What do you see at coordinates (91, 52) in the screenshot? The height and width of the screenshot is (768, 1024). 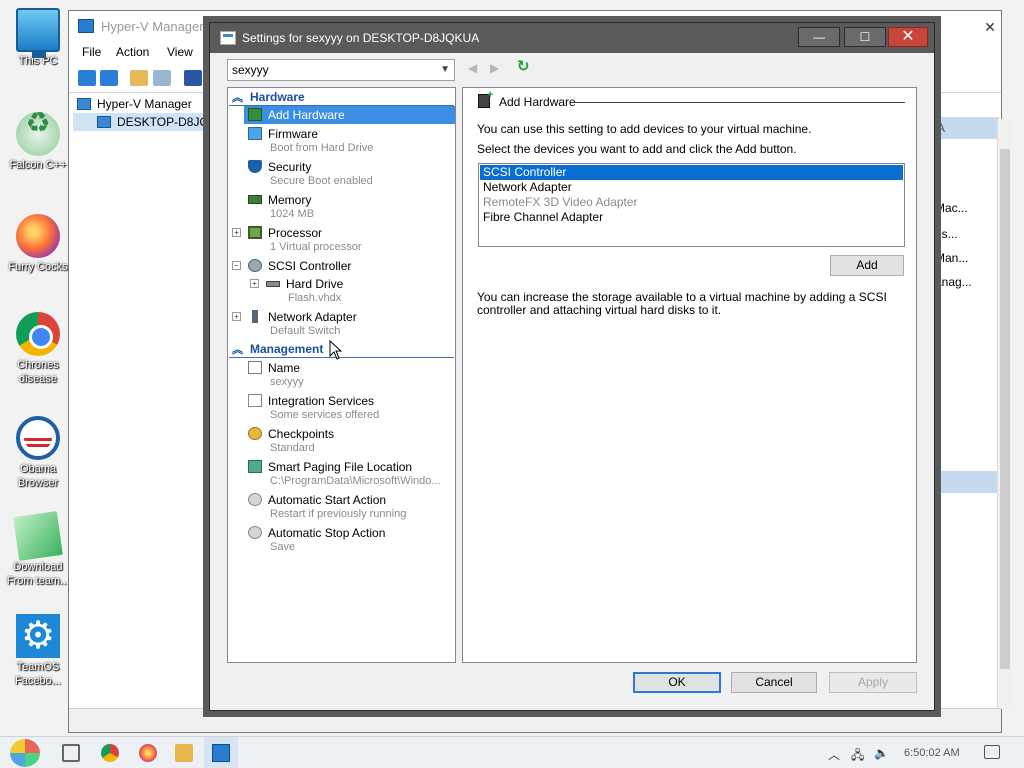 I see `menu-file: File` at bounding box center [91, 52].